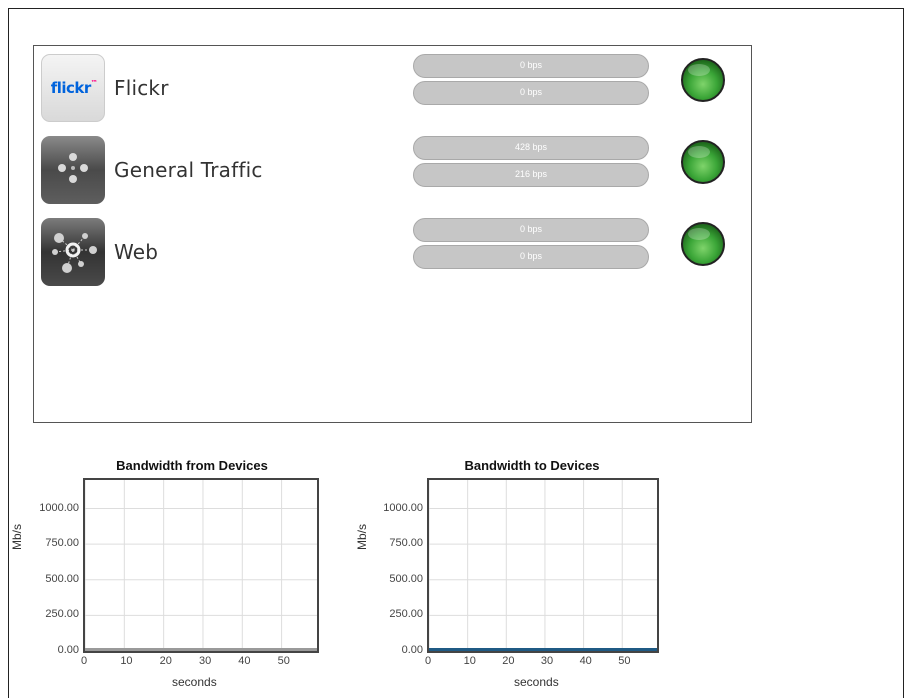 The image size is (905, 698). What do you see at coordinates (531, 175) in the screenshot?
I see `download-rate-bar: 216 bps` at bounding box center [531, 175].